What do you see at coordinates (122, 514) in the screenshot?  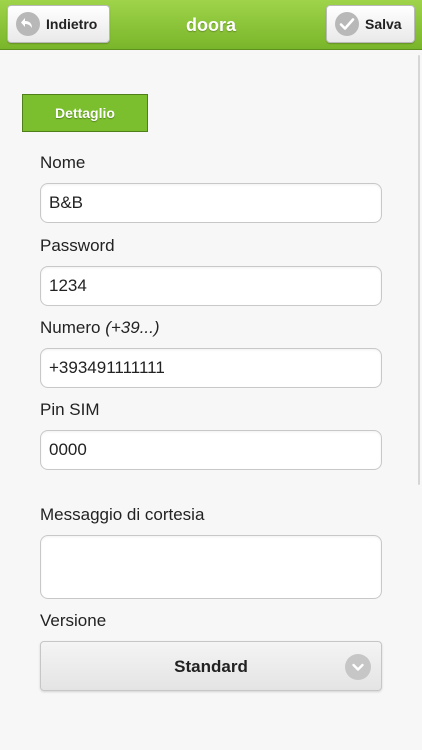 I see `courtesy-message-label: Messaggio di cortesia` at bounding box center [122, 514].